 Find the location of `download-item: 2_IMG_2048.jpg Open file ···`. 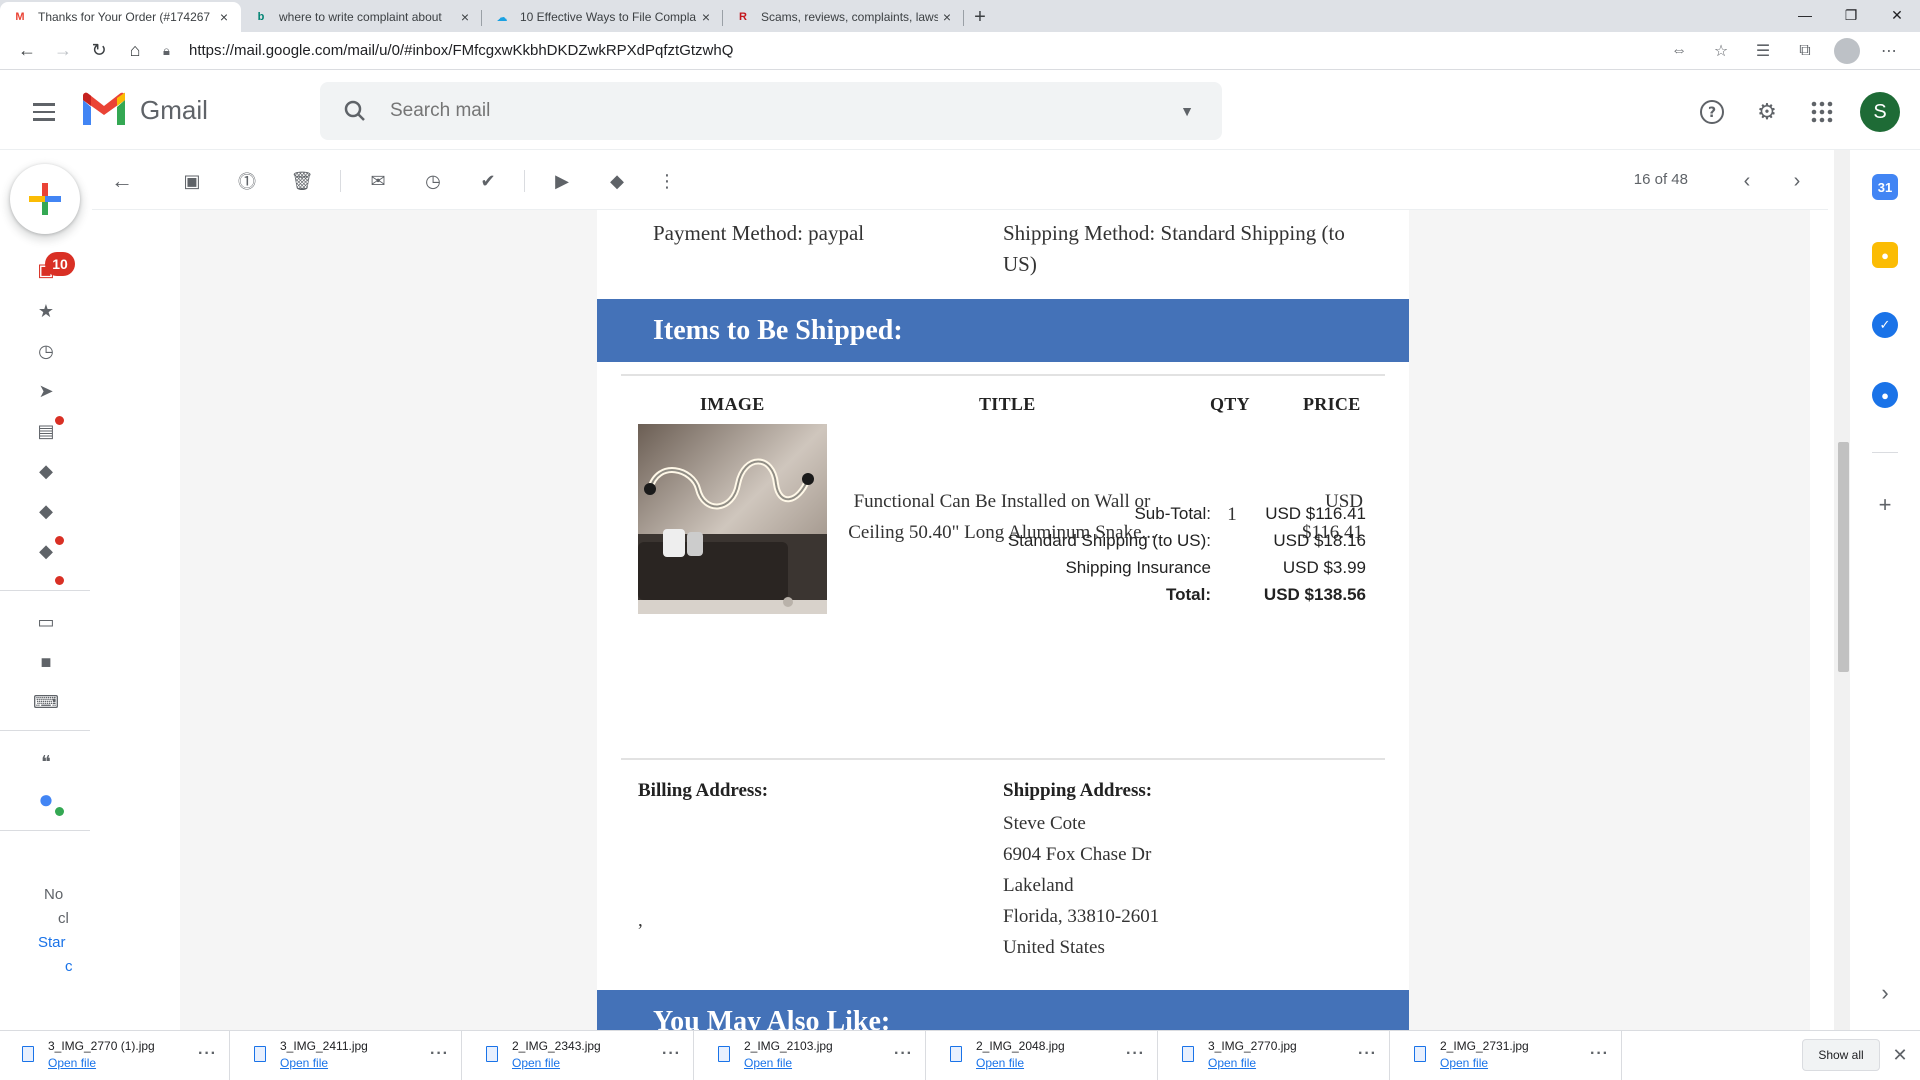

download-item: 2_IMG_2048.jpg Open file ··· is located at coordinates (1043, 1055).